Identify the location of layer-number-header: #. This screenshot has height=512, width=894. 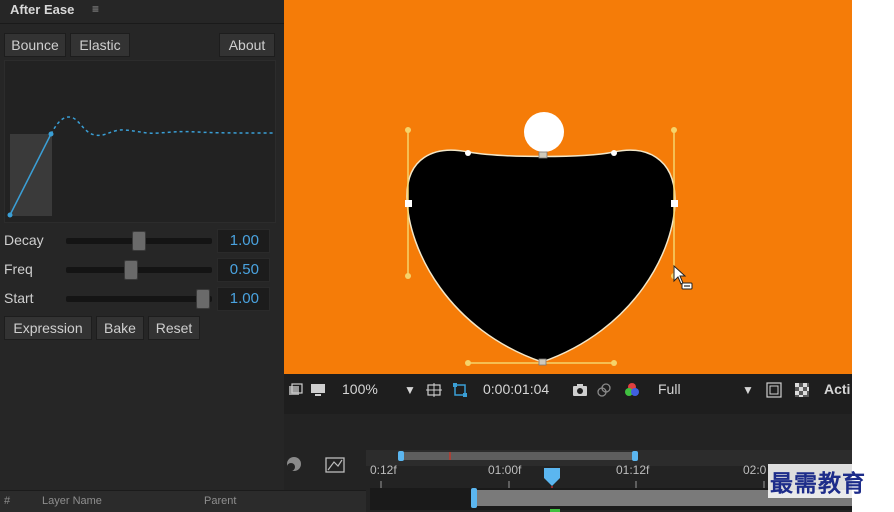
(7, 501).